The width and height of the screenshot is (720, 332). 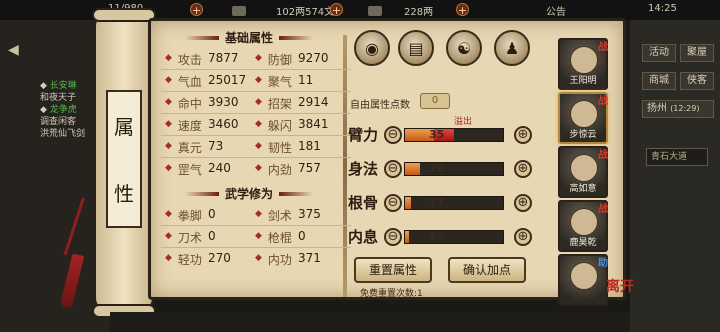 What do you see at coordinates (400, 10) in the screenshot?
I see `gold-counter: 228两` at bounding box center [400, 10].